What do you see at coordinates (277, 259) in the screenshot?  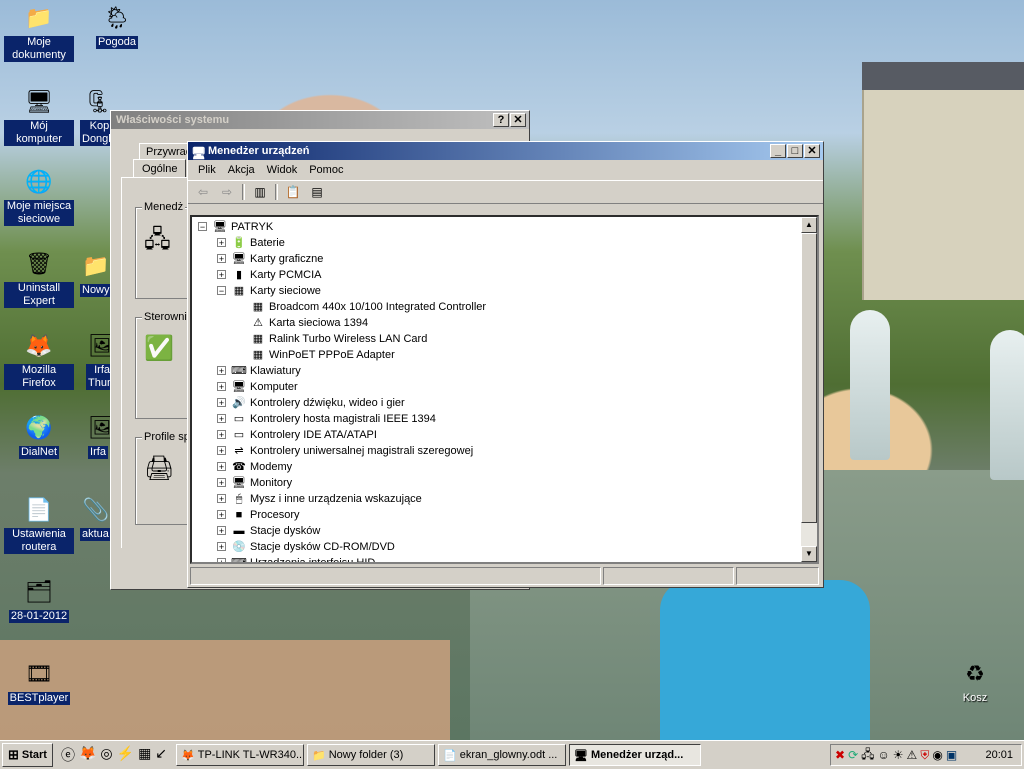 I see `tree-node-category: 🖥 Karty graficzne` at bounding box center [277, 259].